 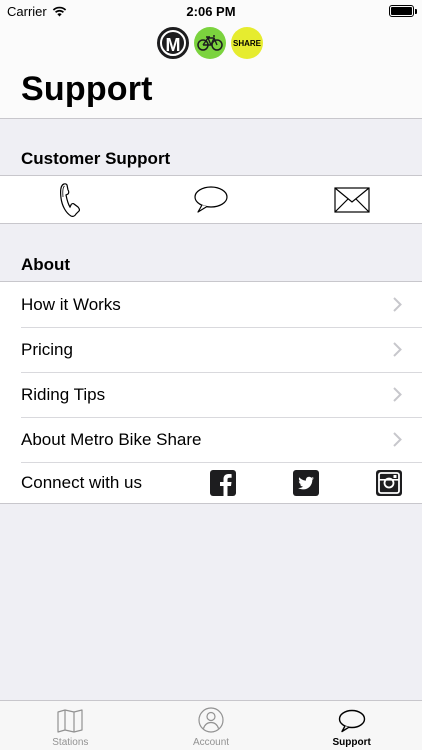 What do you see at coordinates (211, 439) in the screenshot?
I see `about-metro-bike-share-row: About Metro Bike Share` at bounding box center [211, 439].